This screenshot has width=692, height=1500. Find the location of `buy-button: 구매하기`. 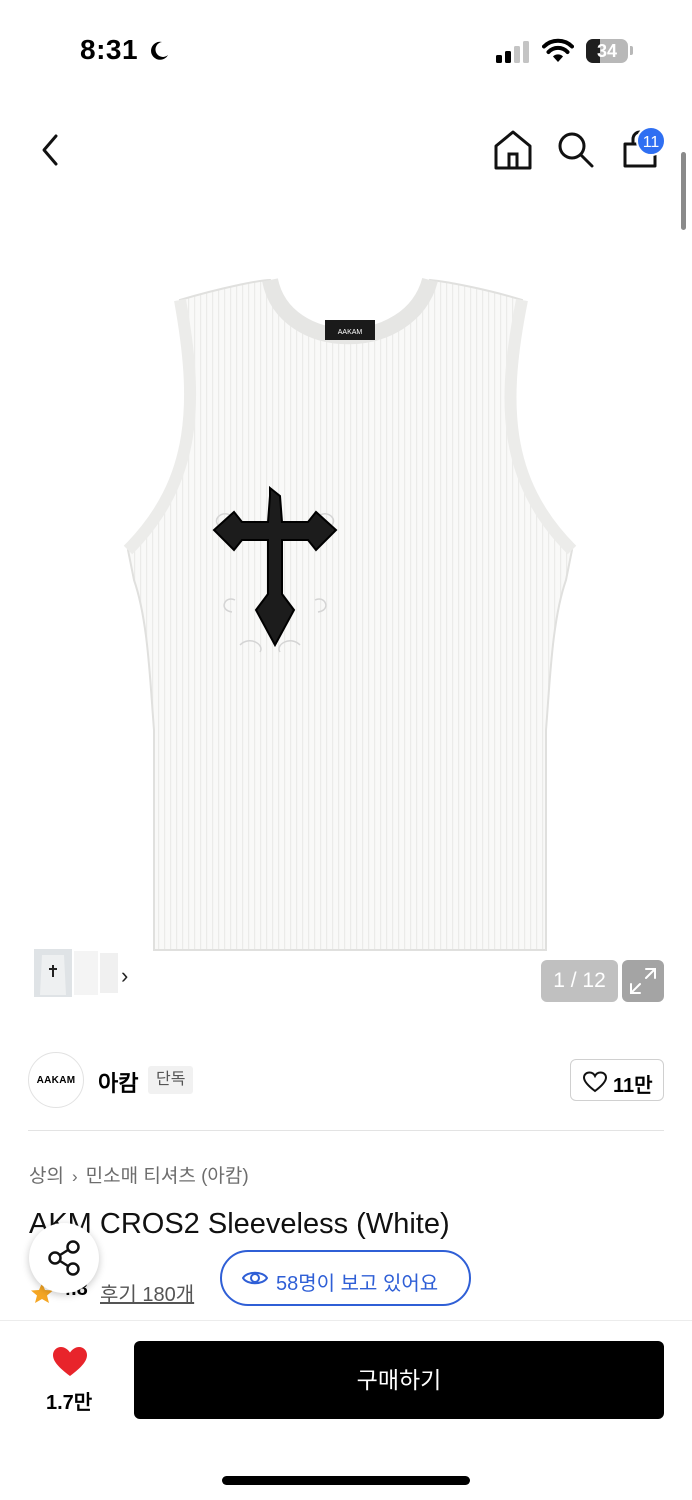

buy-button: 구매하기 is located at coordinates (399, 1380).